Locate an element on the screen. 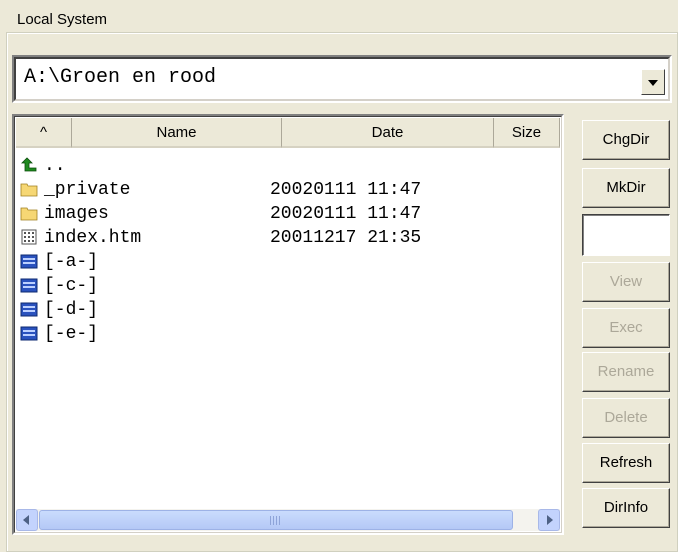 This screenshot has width=678, height=552. list-item: [-e-] is located at coordinates (288, 334).